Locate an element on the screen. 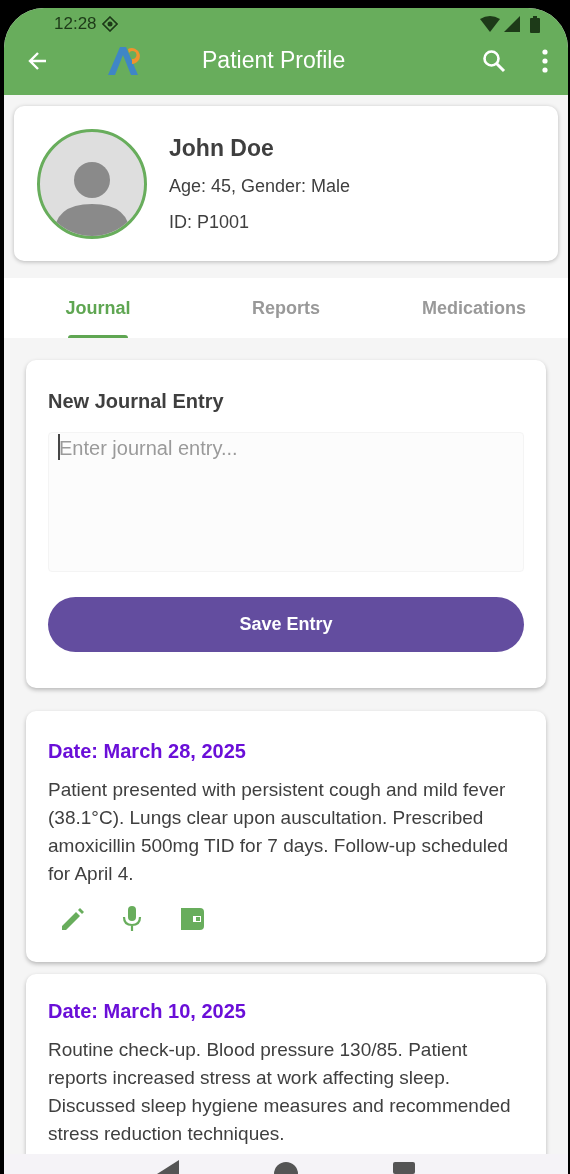 The image size is (570, 1174). patient-id: ID: P1001 is located at coordinates (210, 223).